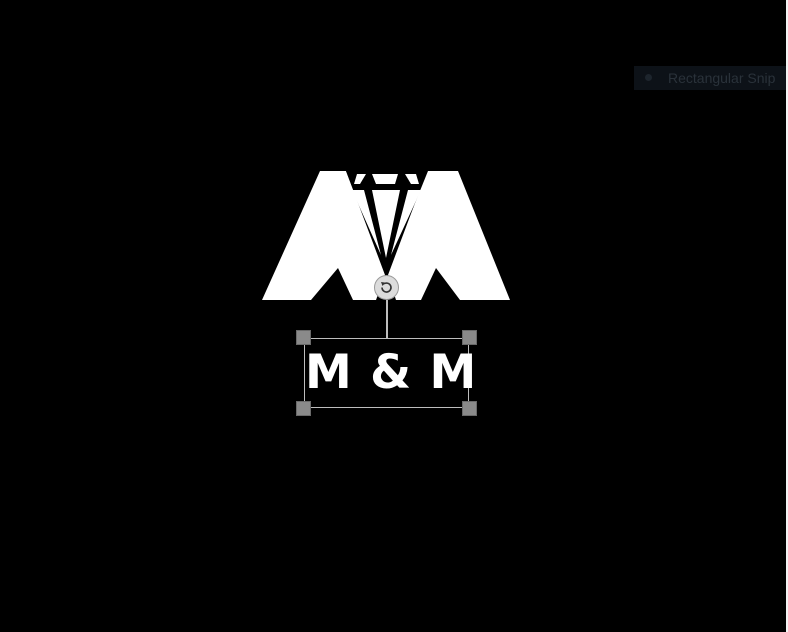  What do you see at coordinates (385, 179) in the screenshot?
I see `logo-diamond-crown-middle` at bounding box center [385, 179].